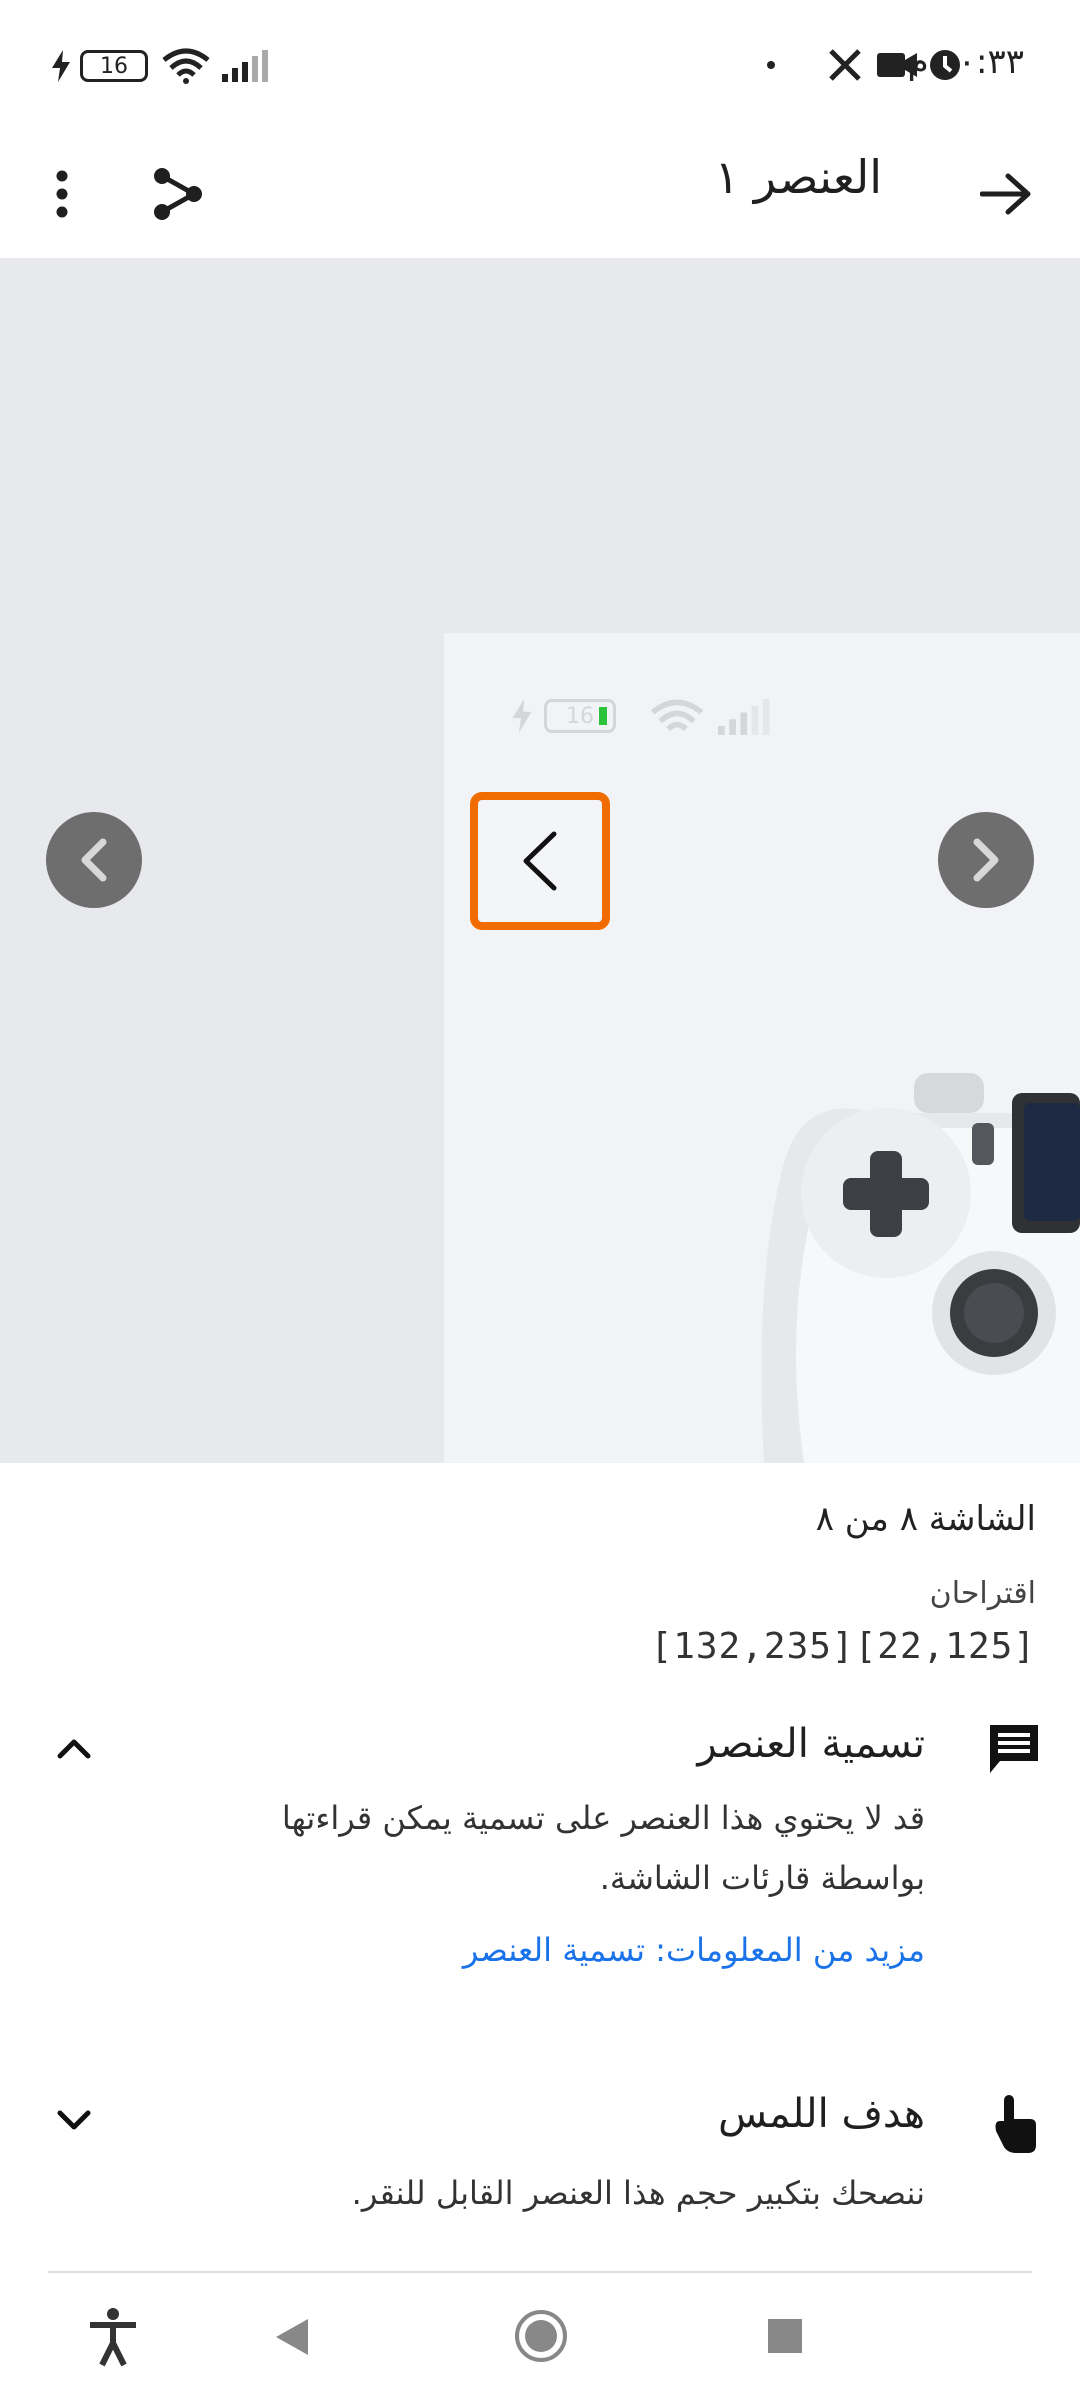 The width and height of the screenshot is (1080, 2400). Describe the element at coordinates (540, 65) in the screenshot. I see `status-bar: ١٠:٣٣ م 16` at that location.